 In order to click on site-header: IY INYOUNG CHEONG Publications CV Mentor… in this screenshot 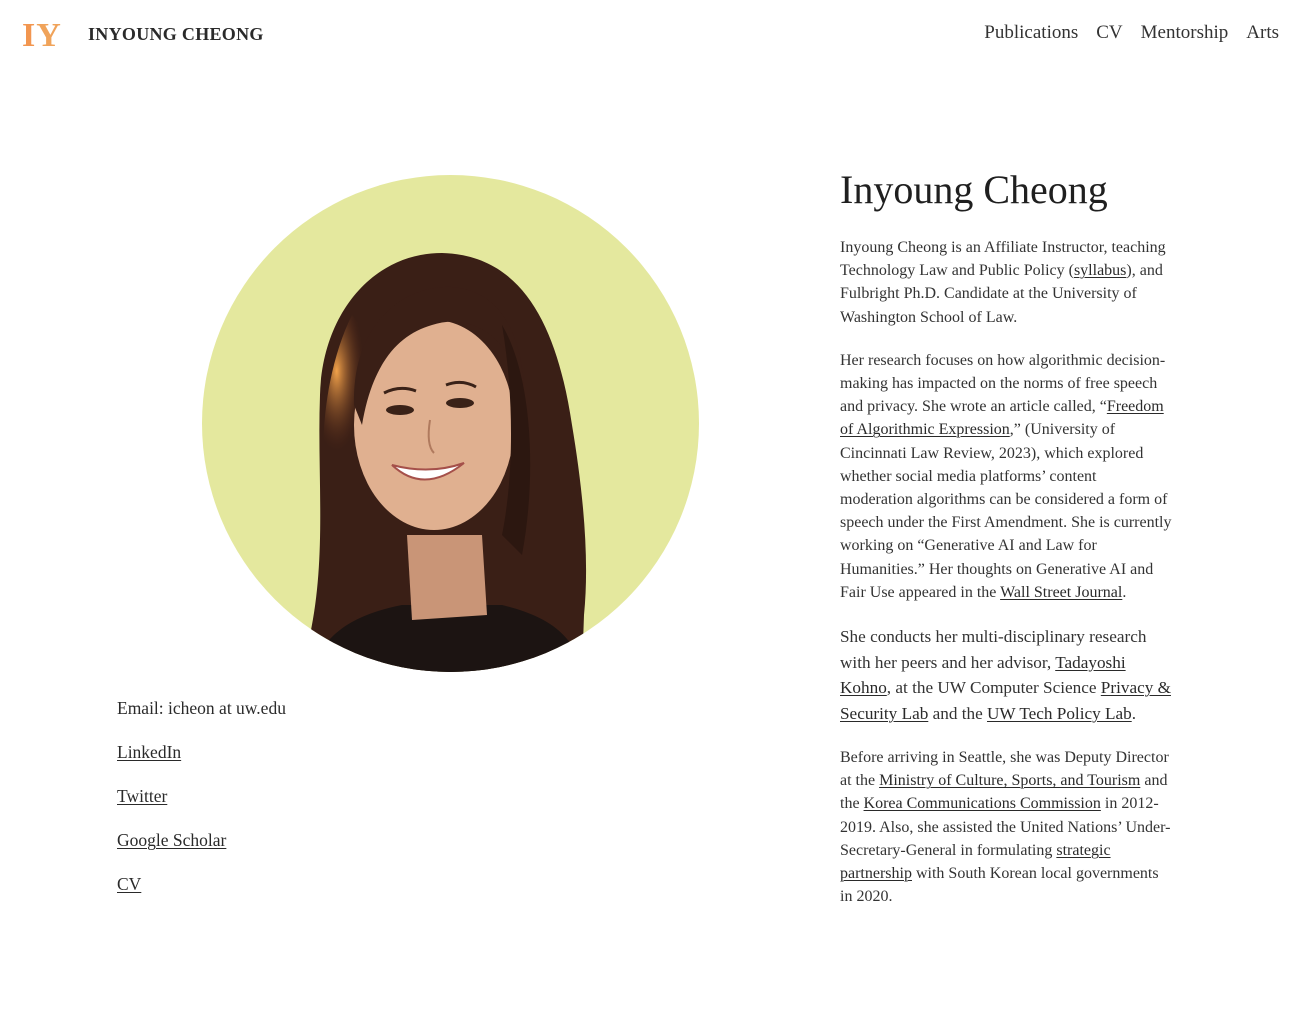, I will do `click(648, 35)`.